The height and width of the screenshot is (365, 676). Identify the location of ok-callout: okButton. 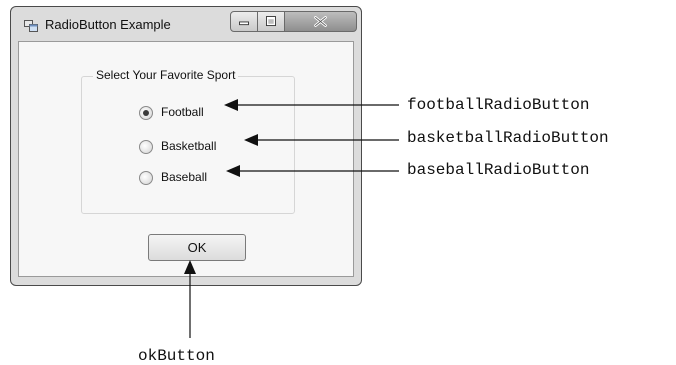
(176, 356).